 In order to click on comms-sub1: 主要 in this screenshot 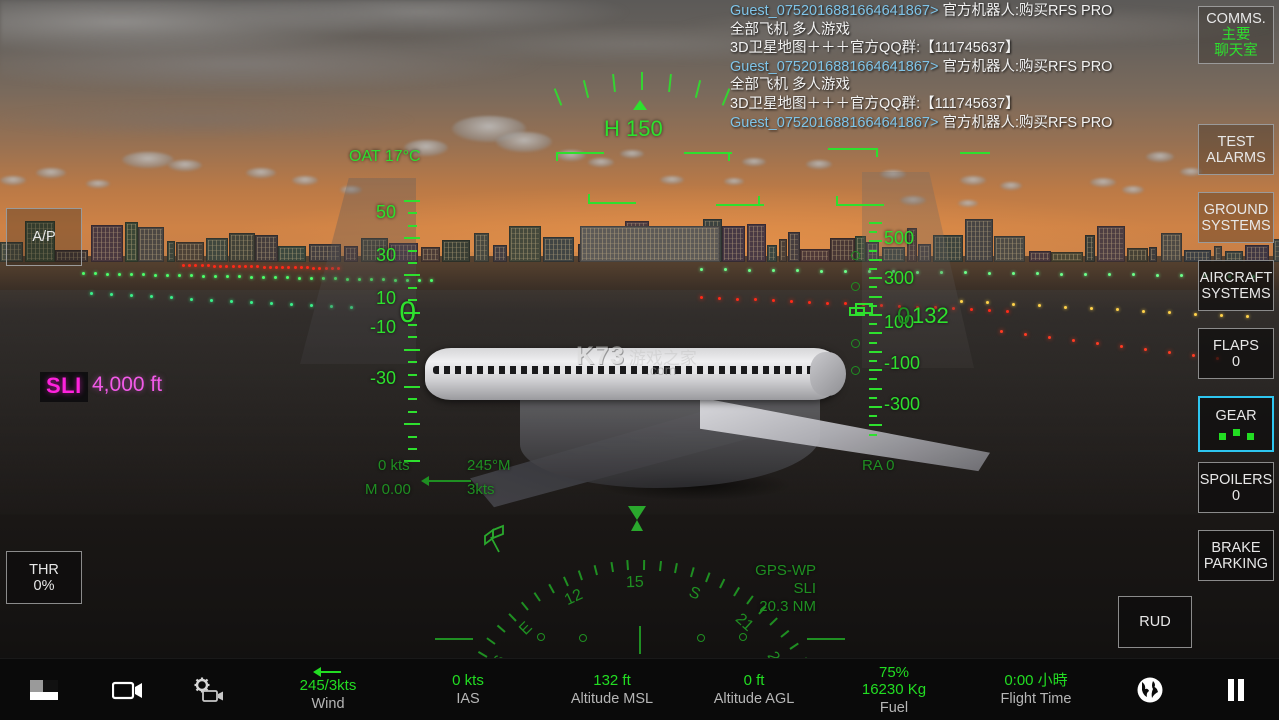, I will do `click(1236, 35)`.